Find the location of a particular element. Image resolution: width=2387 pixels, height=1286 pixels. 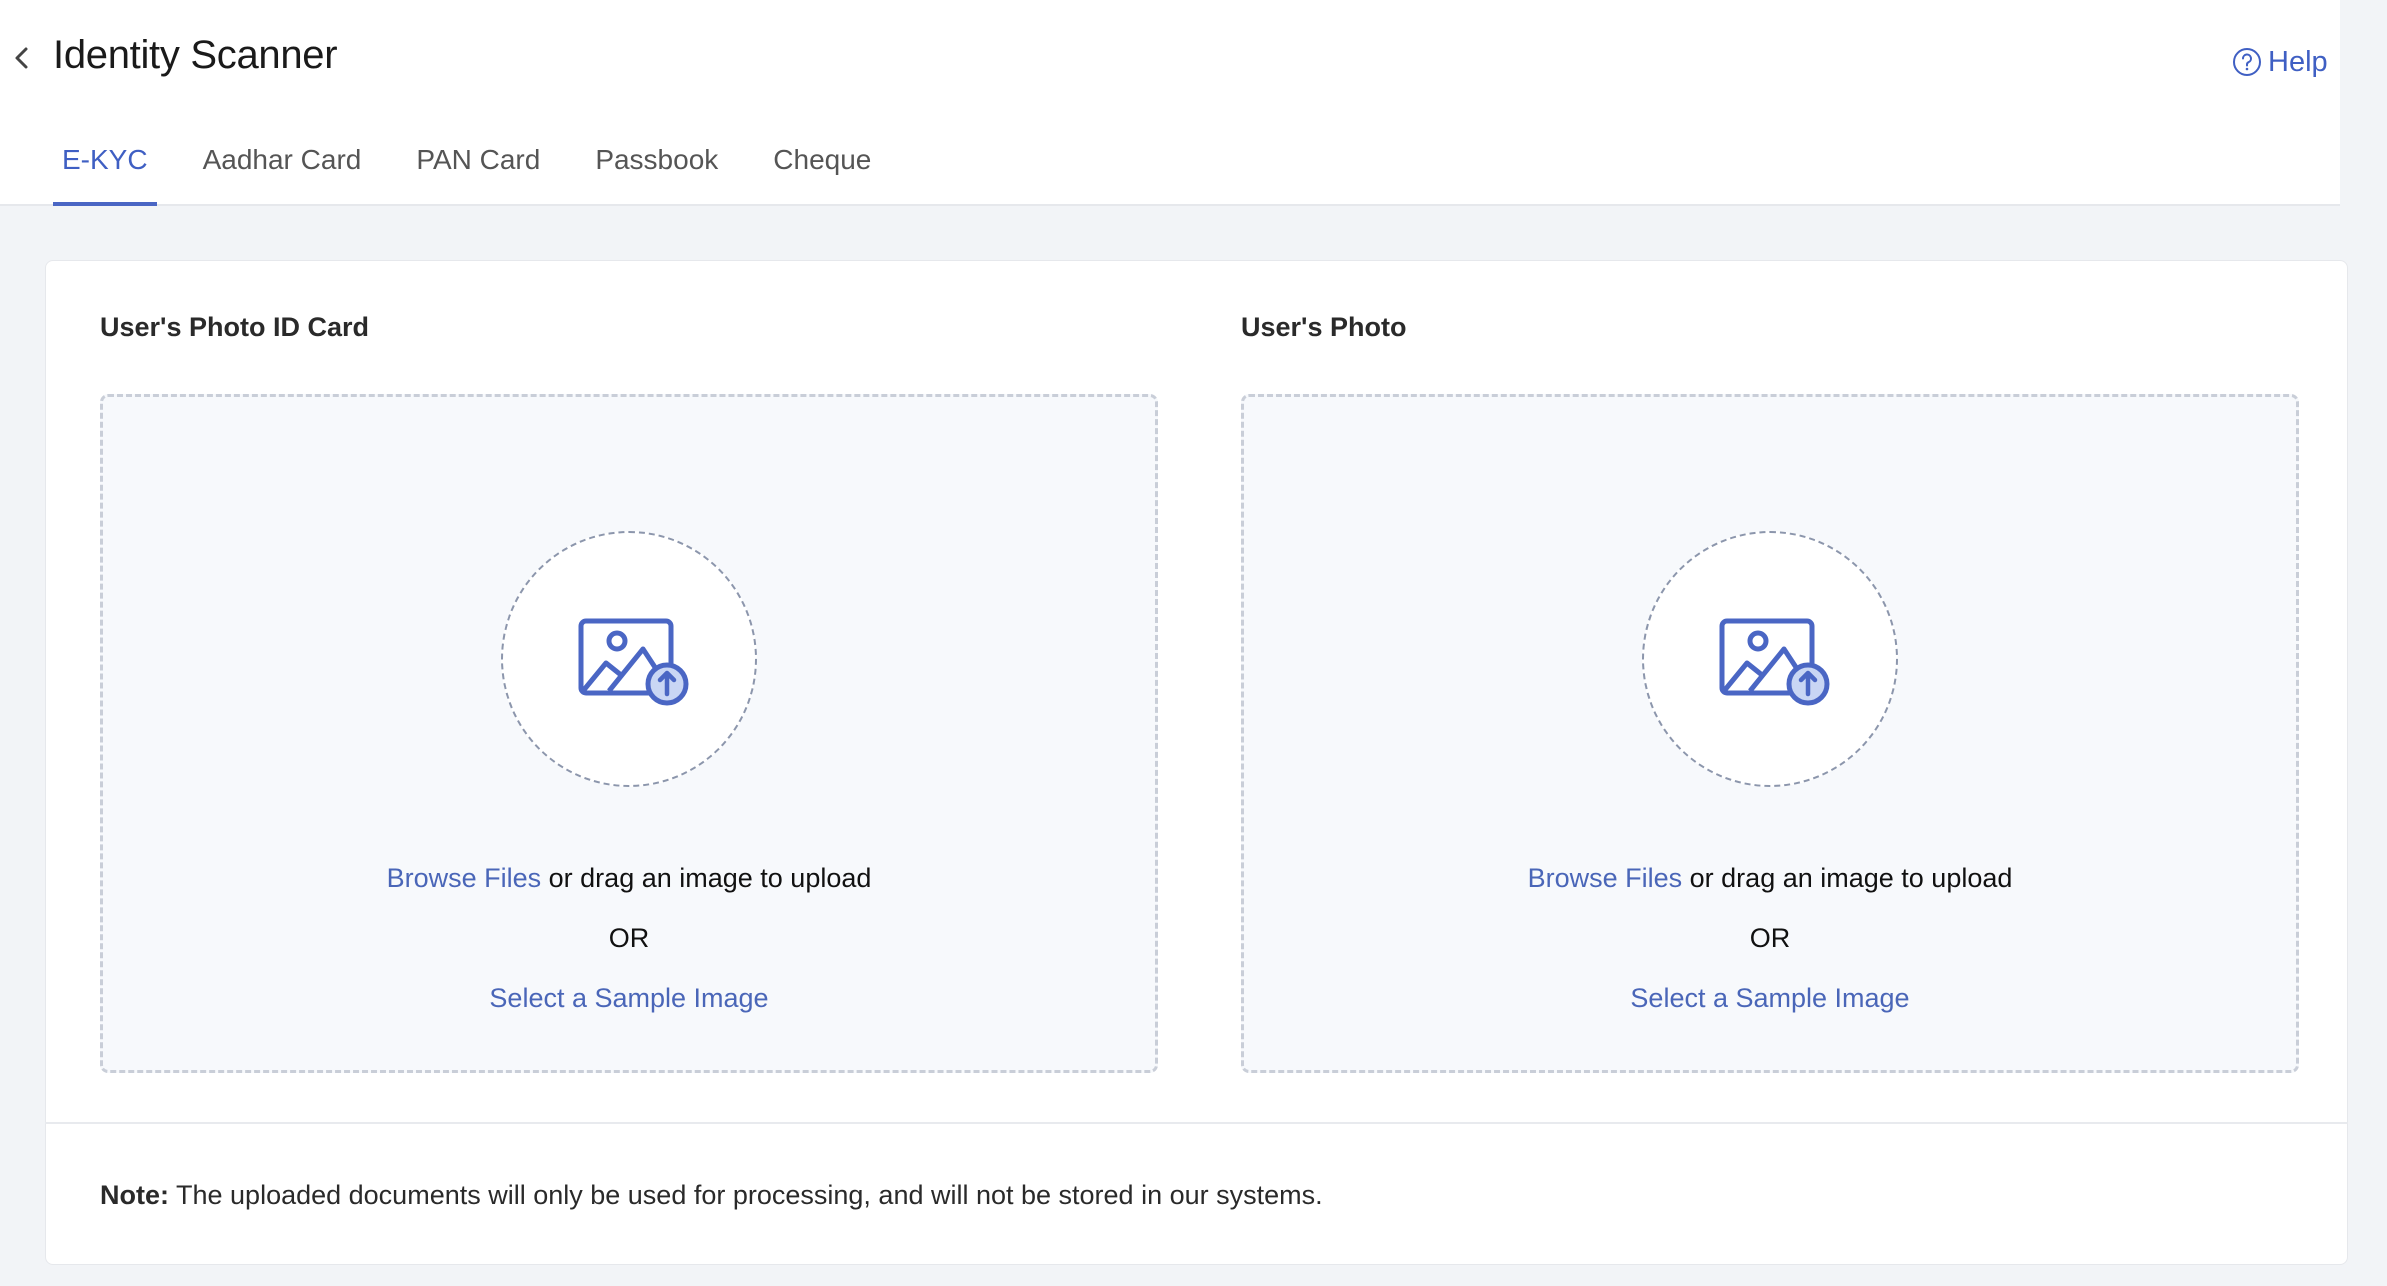

user-photo-title: User's Photo is located at coordinates (1324, 327).